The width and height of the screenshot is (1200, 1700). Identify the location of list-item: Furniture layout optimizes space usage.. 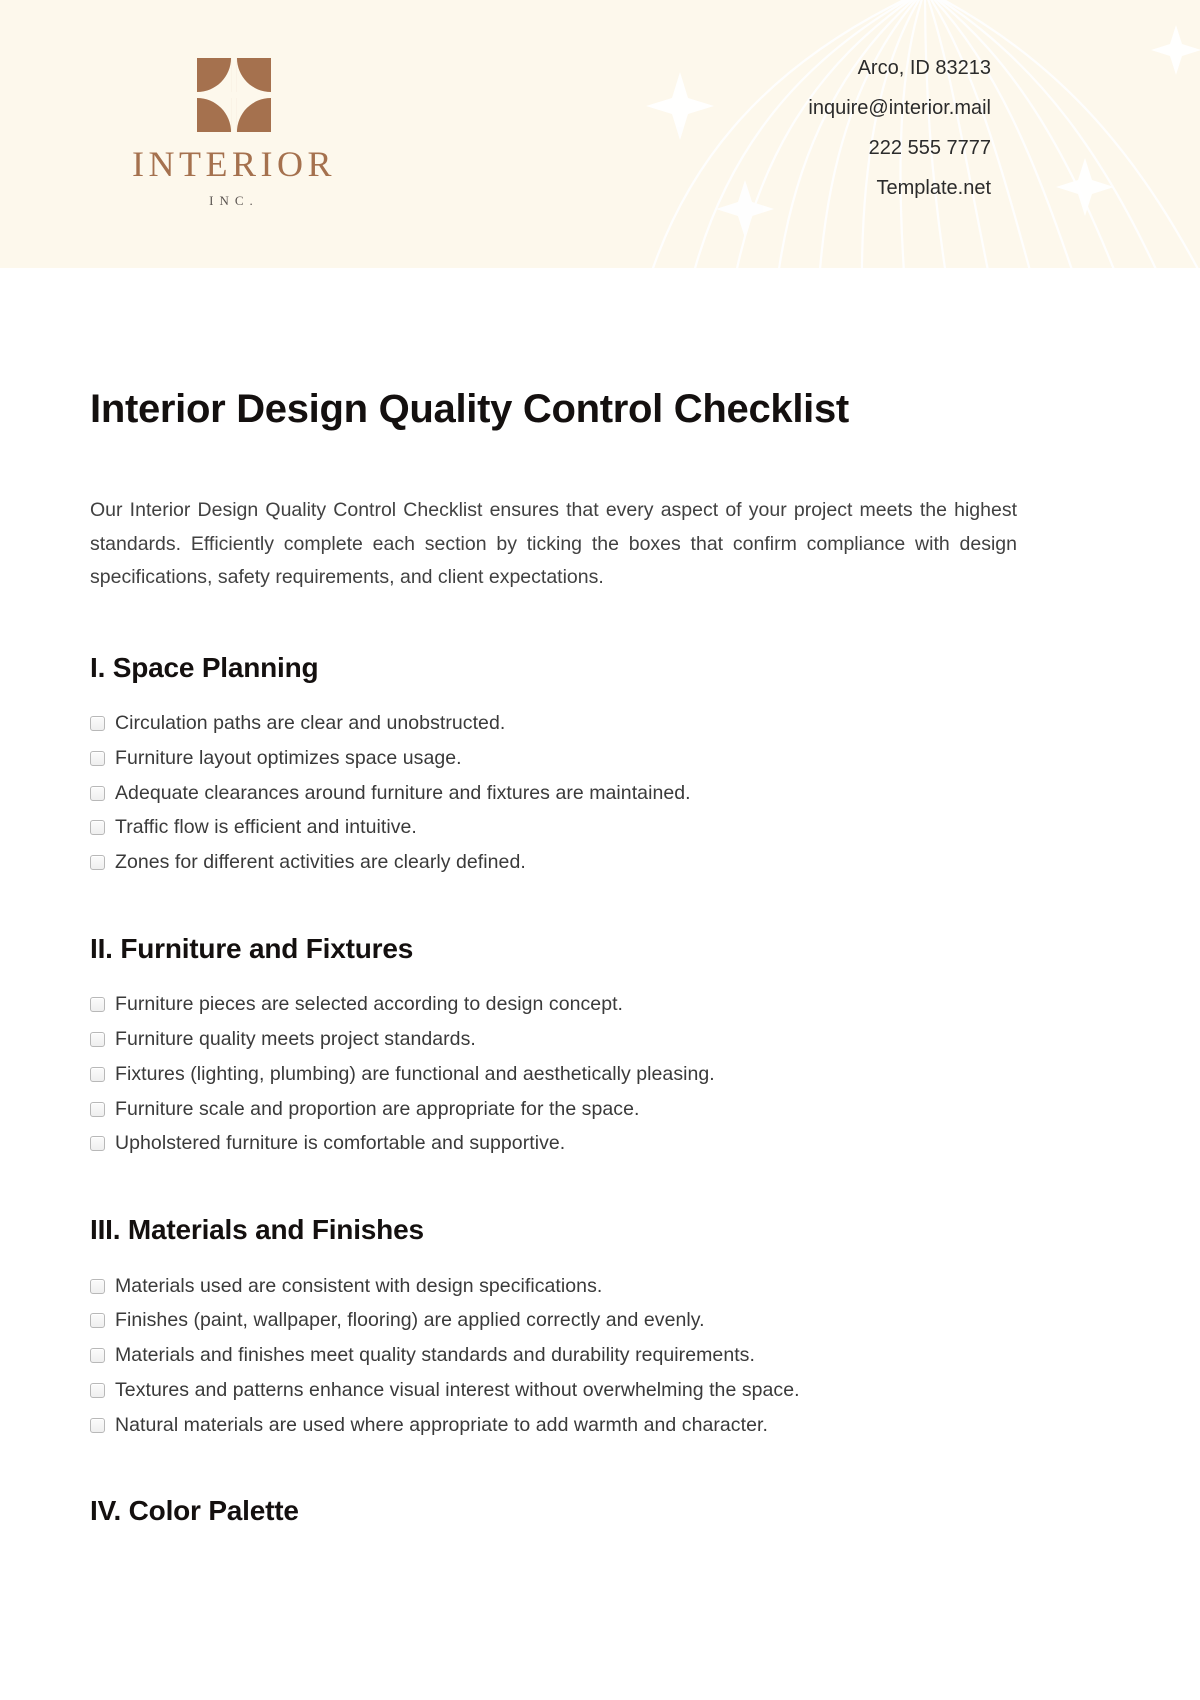
(601, 759).